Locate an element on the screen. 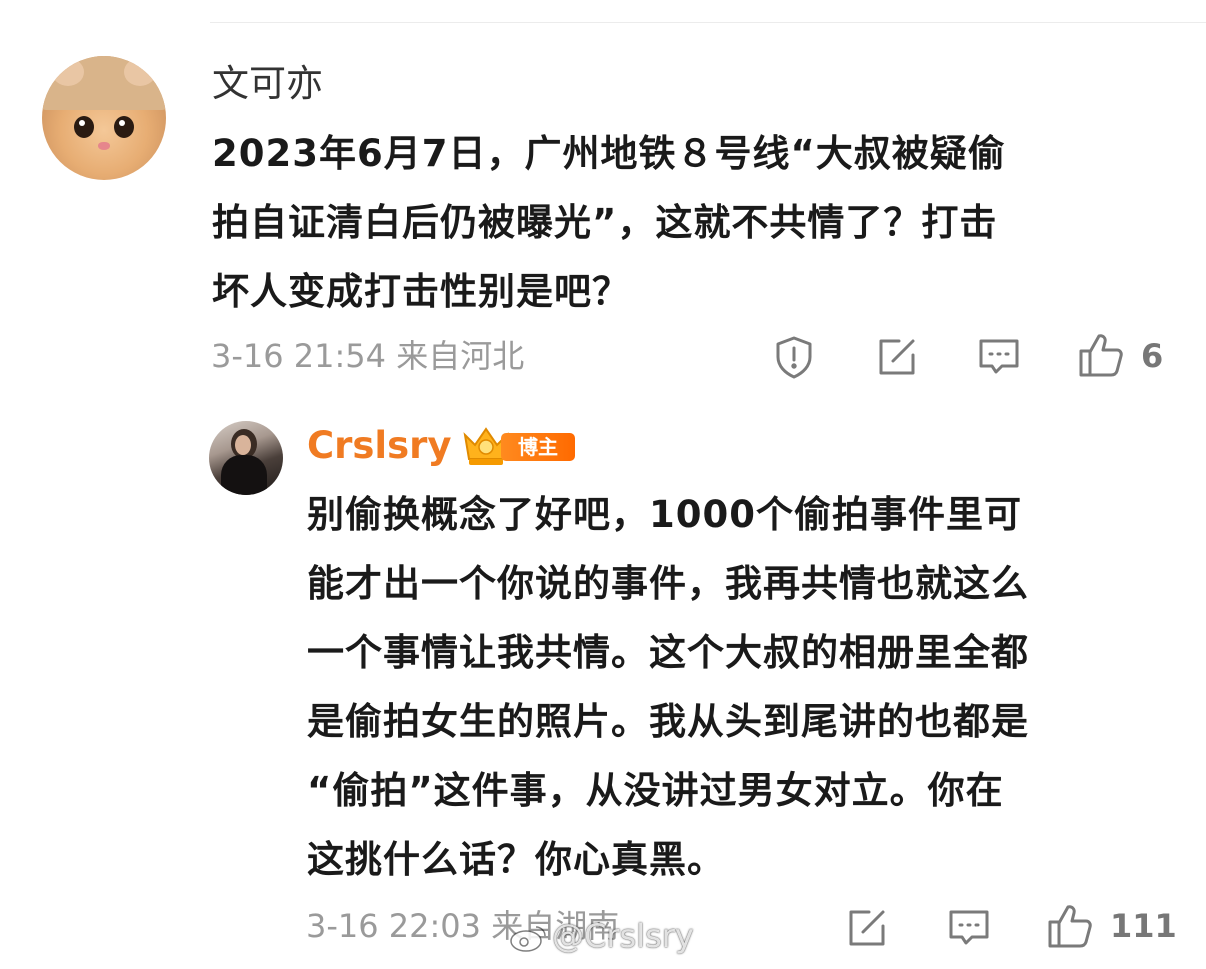 This screenshot has height=969, width=1206. left-eye-shape is located at coordinates (84, 127).